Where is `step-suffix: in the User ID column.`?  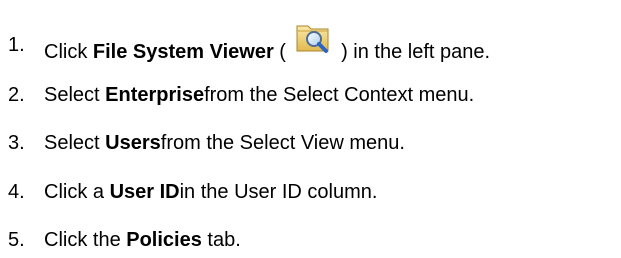
step-suffix: in the User ID column. is located at coordinates (278, 192).